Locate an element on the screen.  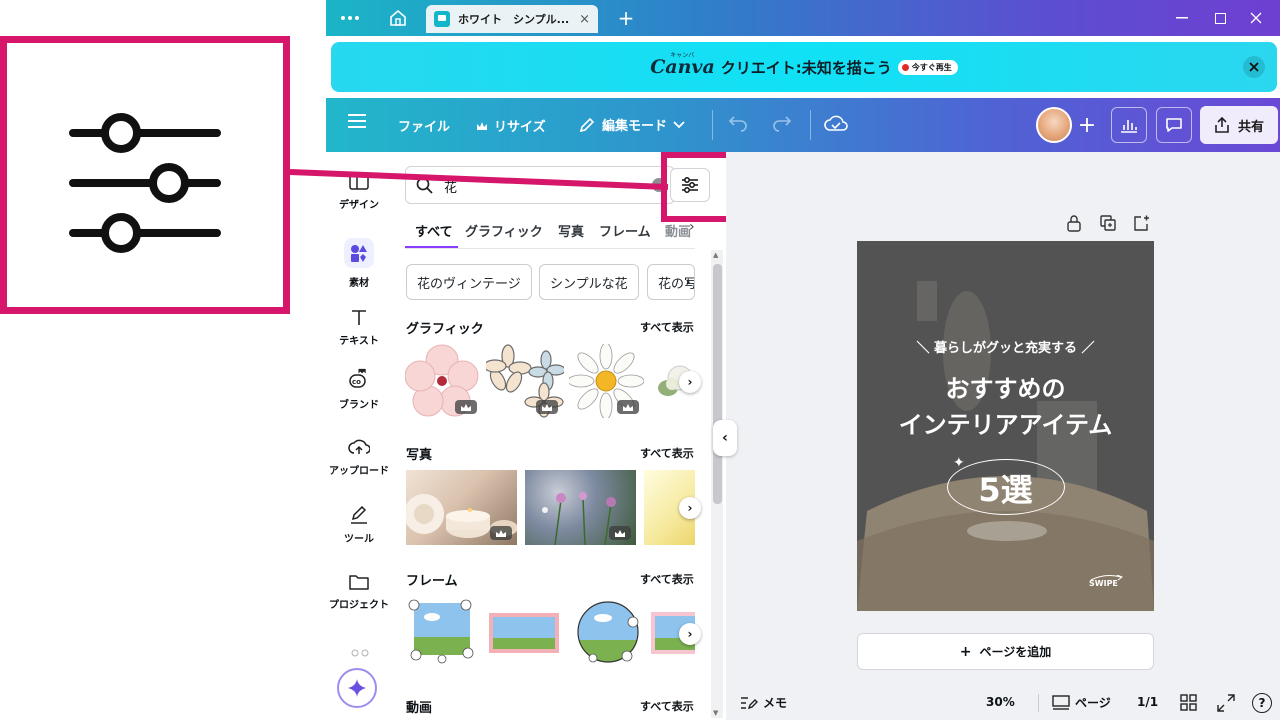
rail-item-upload: アップロード is located at coordinates (359, 457).